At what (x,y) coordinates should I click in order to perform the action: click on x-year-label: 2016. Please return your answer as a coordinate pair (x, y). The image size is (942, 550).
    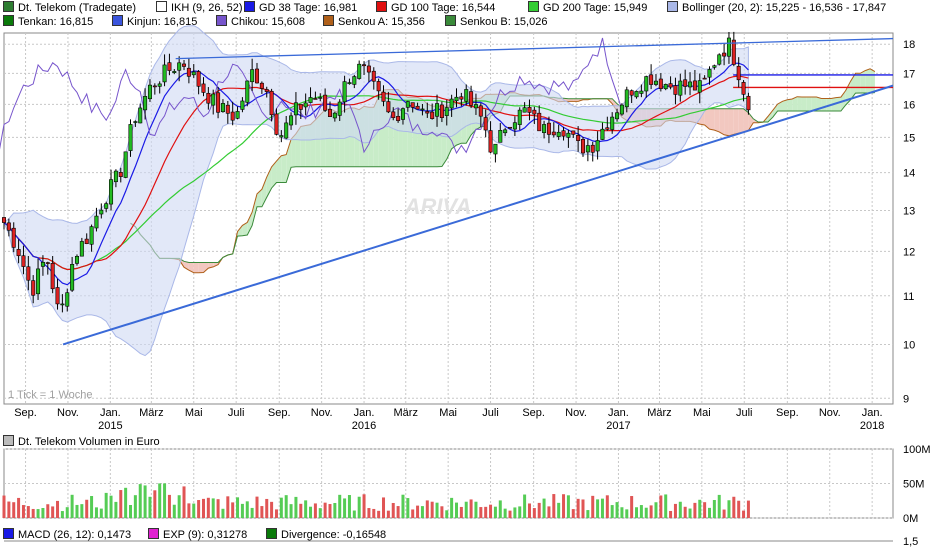
    Looking at the image, I should click on (364, 426).